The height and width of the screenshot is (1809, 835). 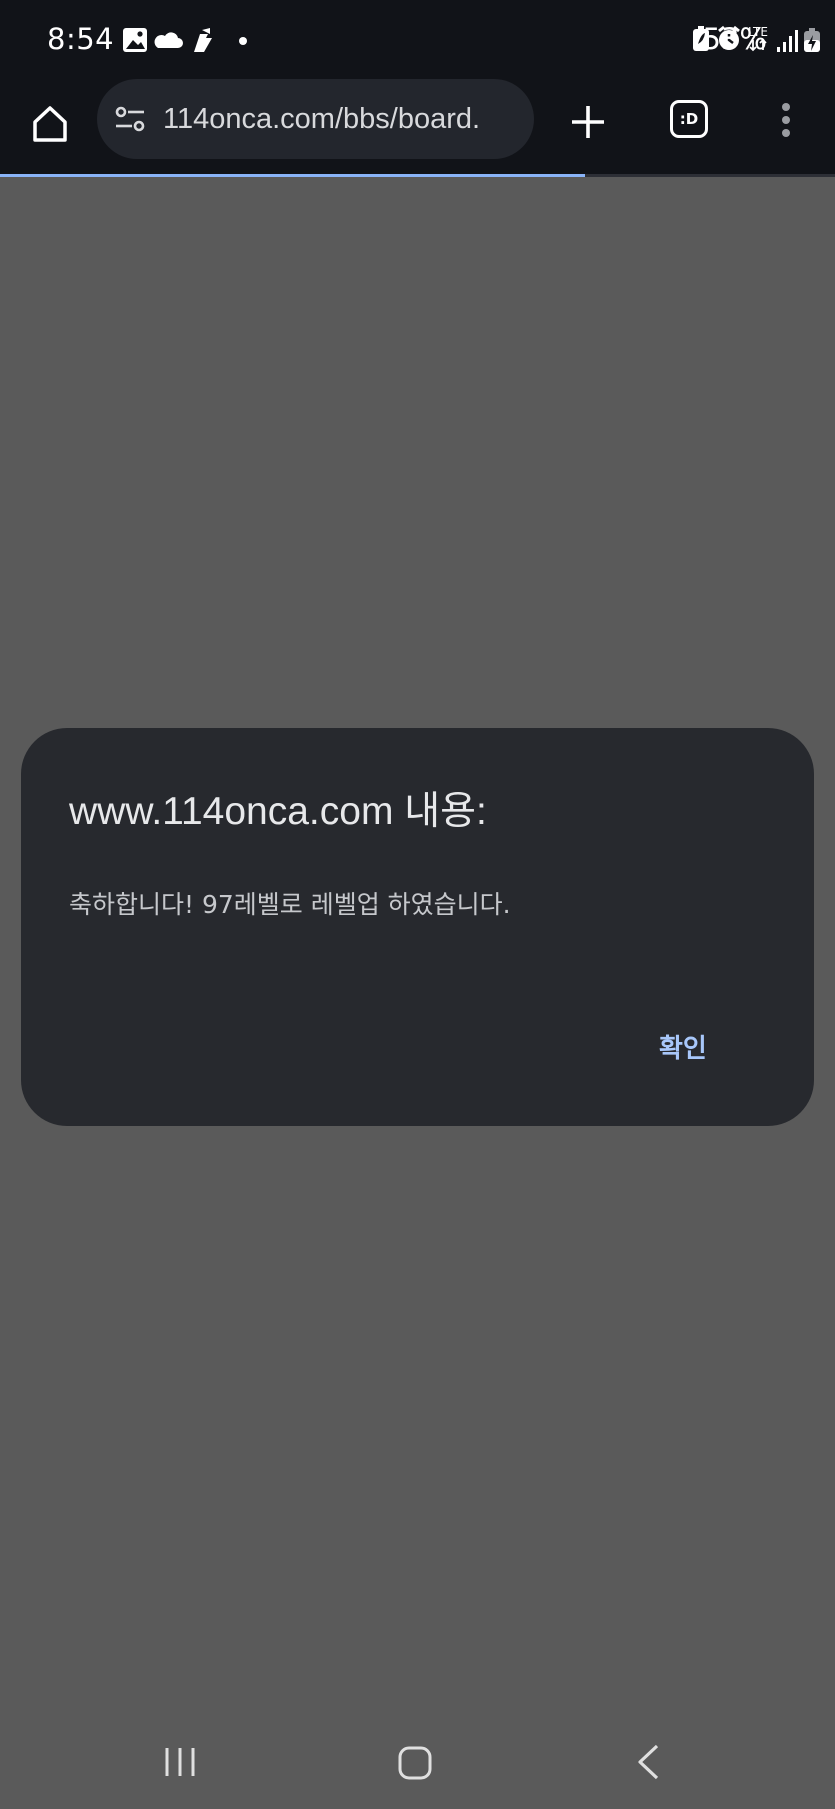 I want to click on cloud-icon, so click(x=168, y=40).